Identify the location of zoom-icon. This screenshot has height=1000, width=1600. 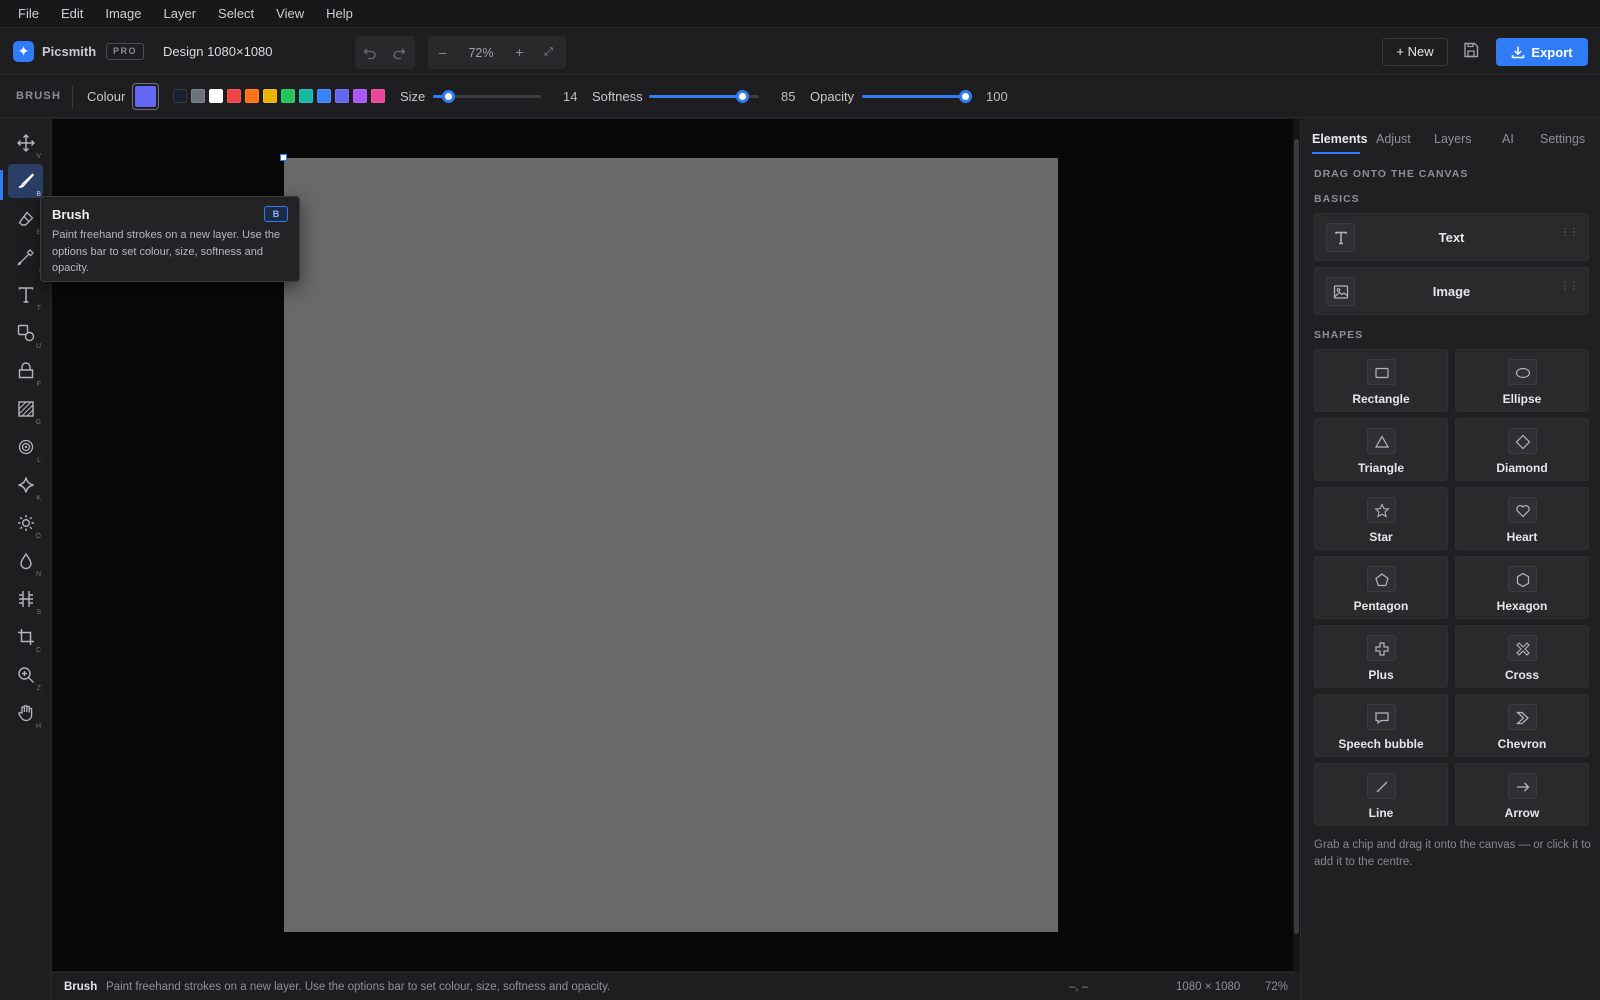
(26, 675).